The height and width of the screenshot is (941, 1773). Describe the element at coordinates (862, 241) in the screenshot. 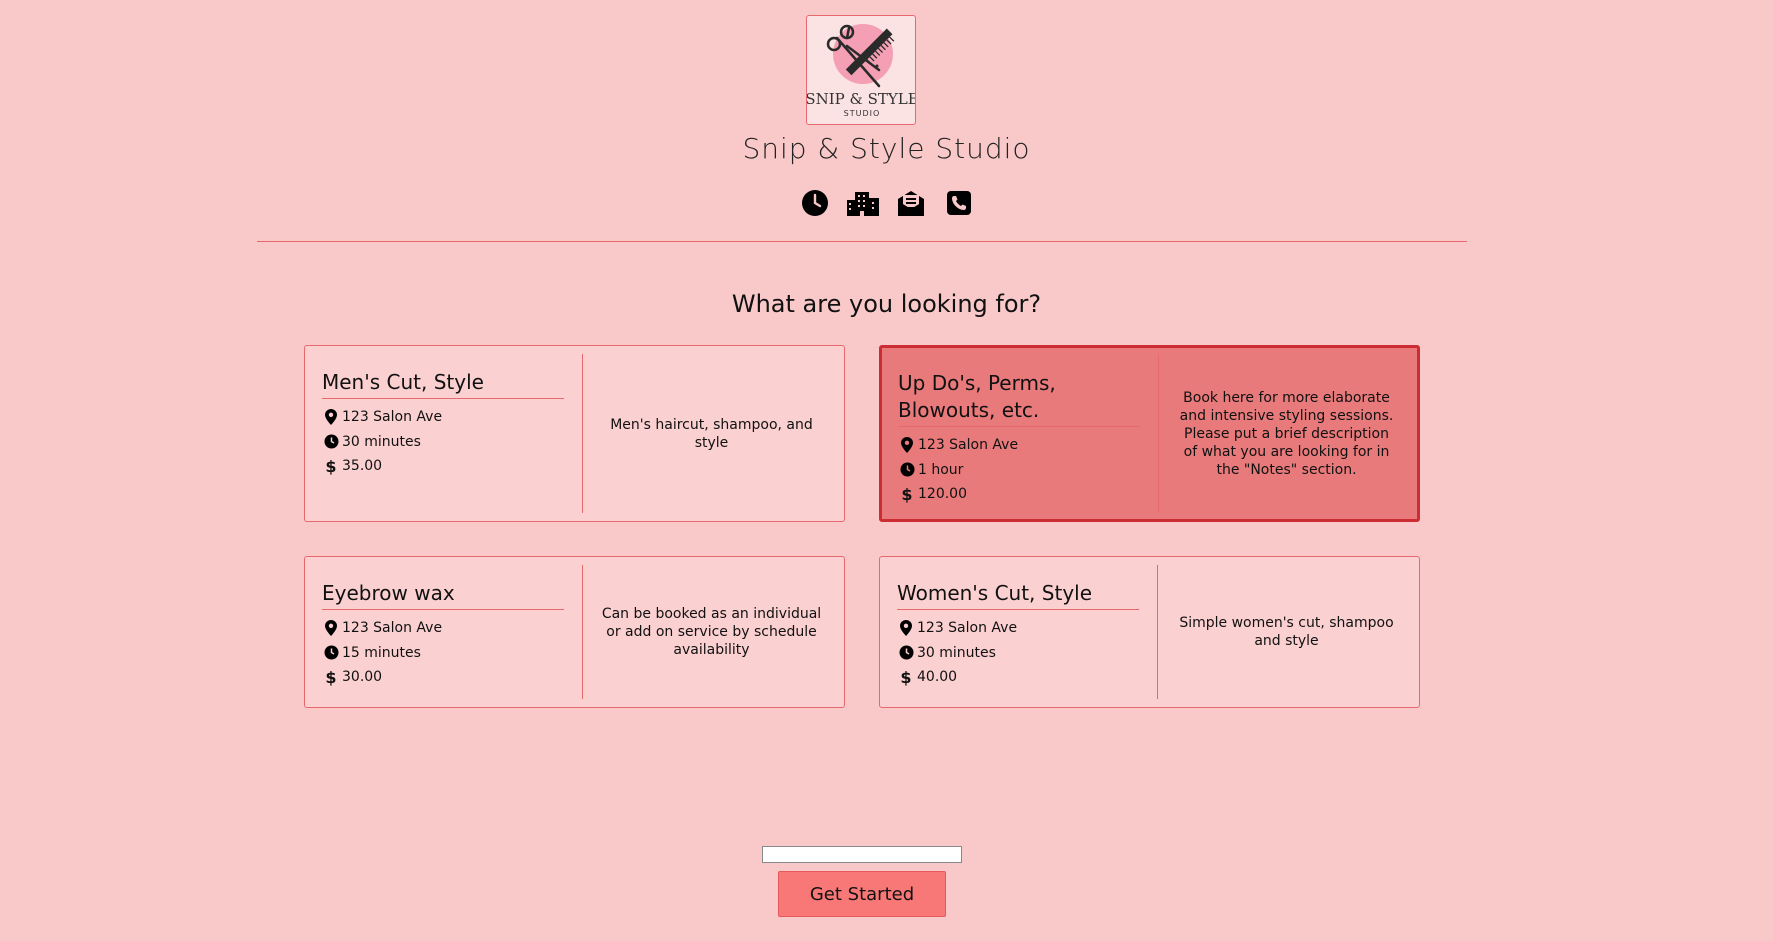

I see `header-divider` at that location.